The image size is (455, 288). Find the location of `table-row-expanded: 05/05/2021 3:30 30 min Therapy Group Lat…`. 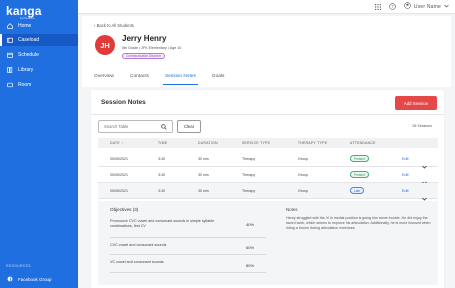

table-row-expanded: 05/05/2021 3:30 30 min Therapy Group Lat… is located at coordinates (268, 192).